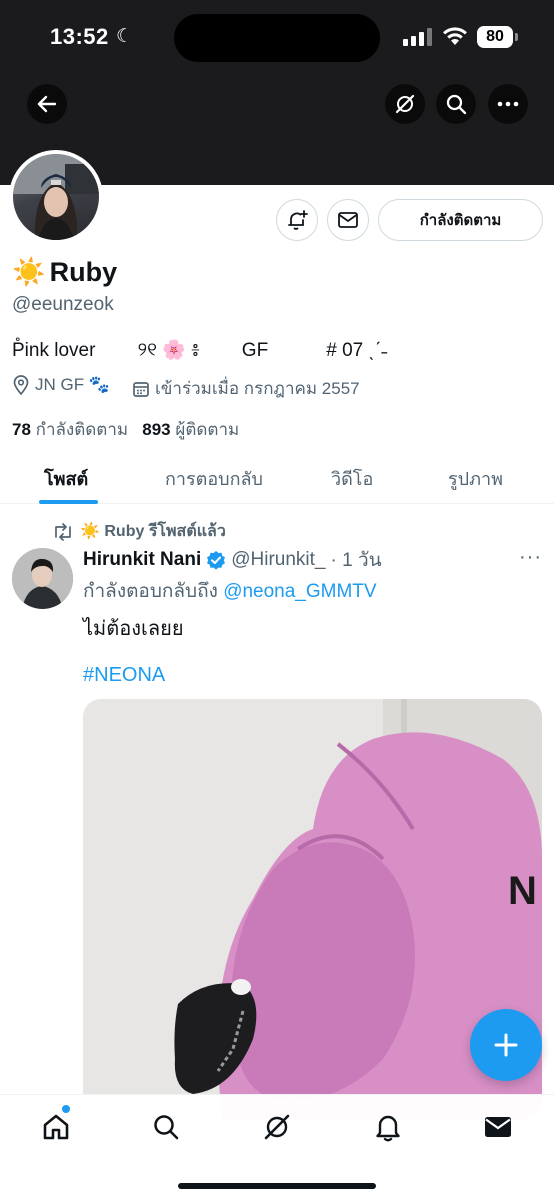 This screenshot has height=1200, width=554. What do you see at coordinates (142, 560) in the screenshot?
I see `post-author-name: Hirunkit Nani` at bounding box center [142, 560].